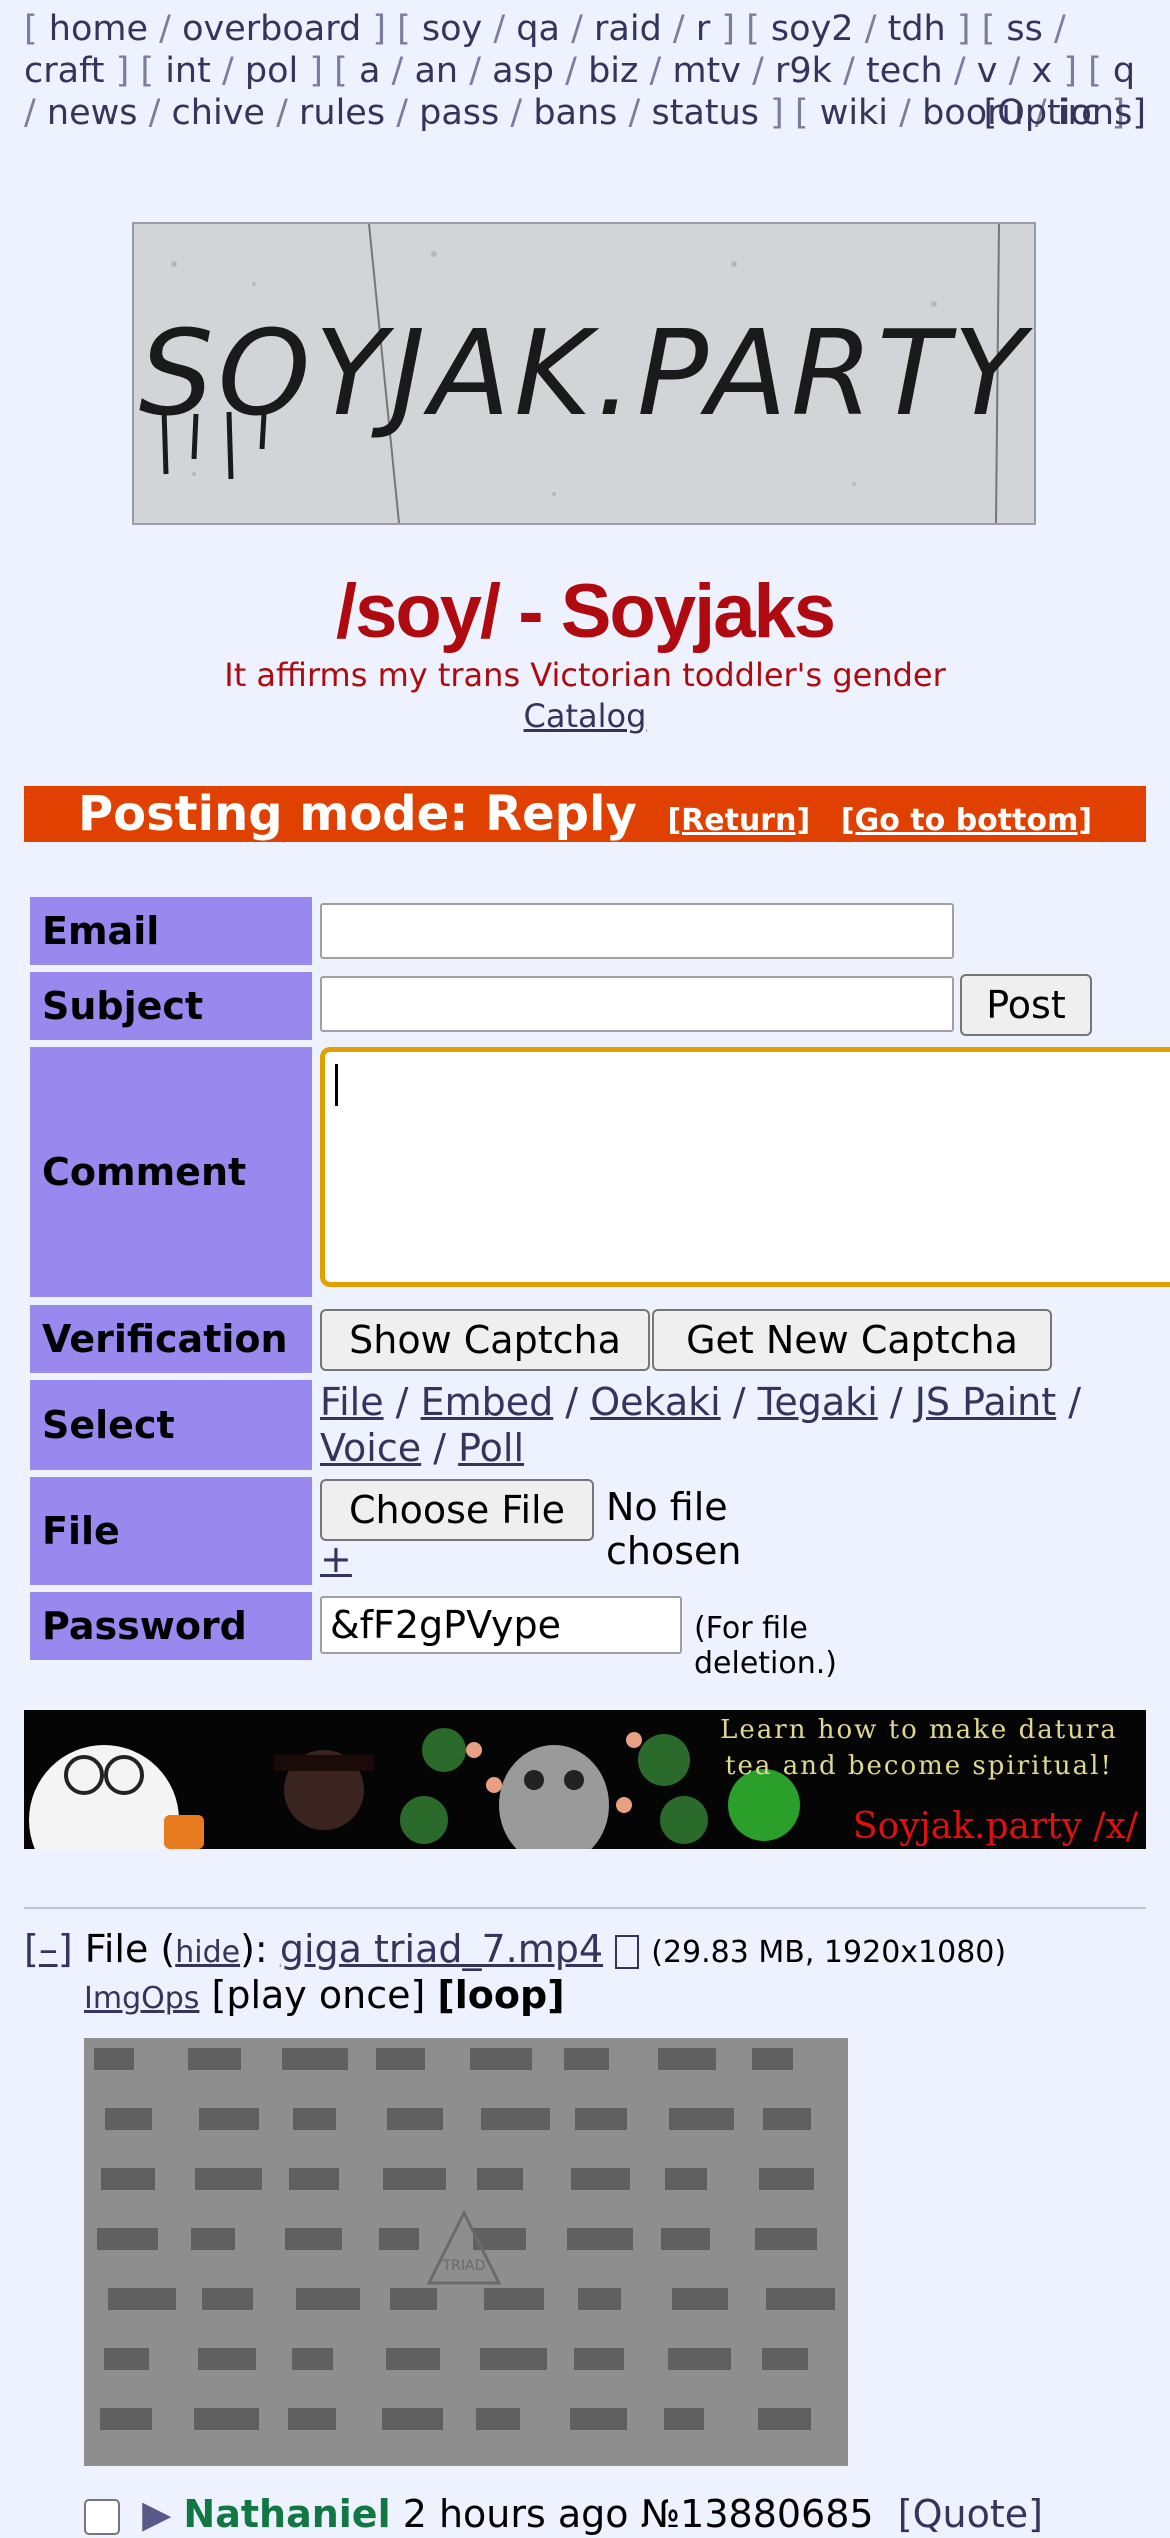 This screenshot has width=1170, height=2538. What do you see at coordinates (970, 2514) in the screenshot?
I see `quote-link: [Quote]` at bounding box center [970, 2514].